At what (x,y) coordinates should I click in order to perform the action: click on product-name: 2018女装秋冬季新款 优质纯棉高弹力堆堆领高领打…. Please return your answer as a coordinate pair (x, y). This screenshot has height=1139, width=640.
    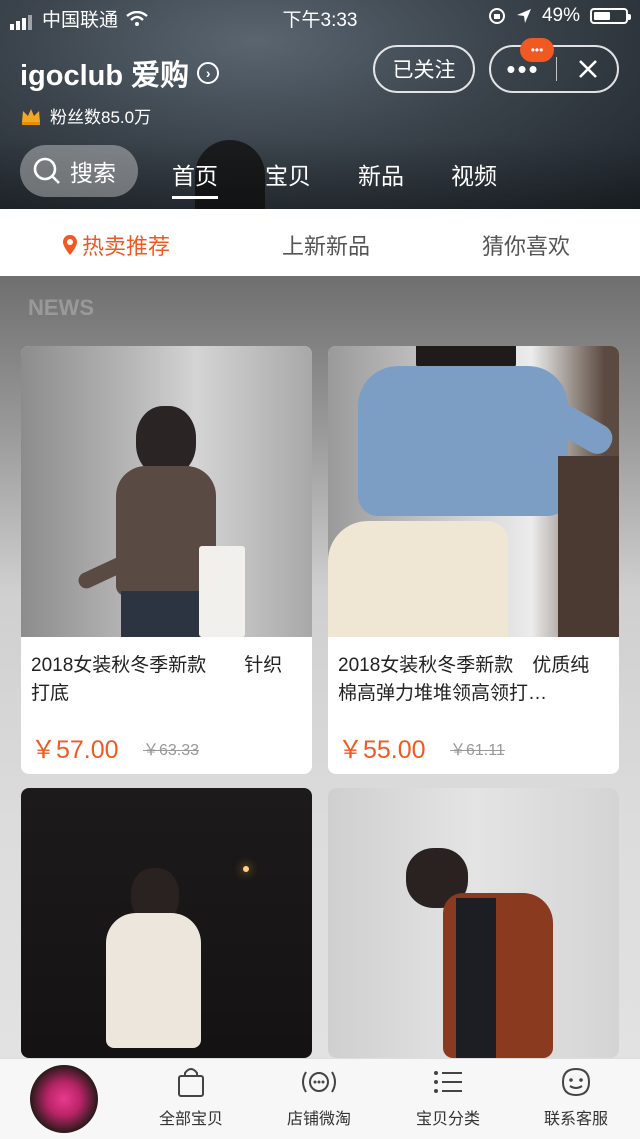
    Looking at the image, I should click on (464, 679).